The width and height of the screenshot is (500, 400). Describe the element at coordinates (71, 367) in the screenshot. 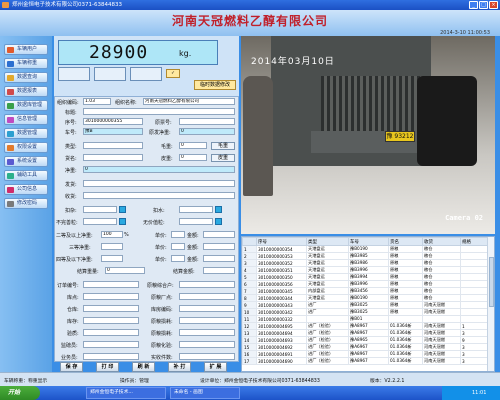

I see `save-button: 保 存` at that location.